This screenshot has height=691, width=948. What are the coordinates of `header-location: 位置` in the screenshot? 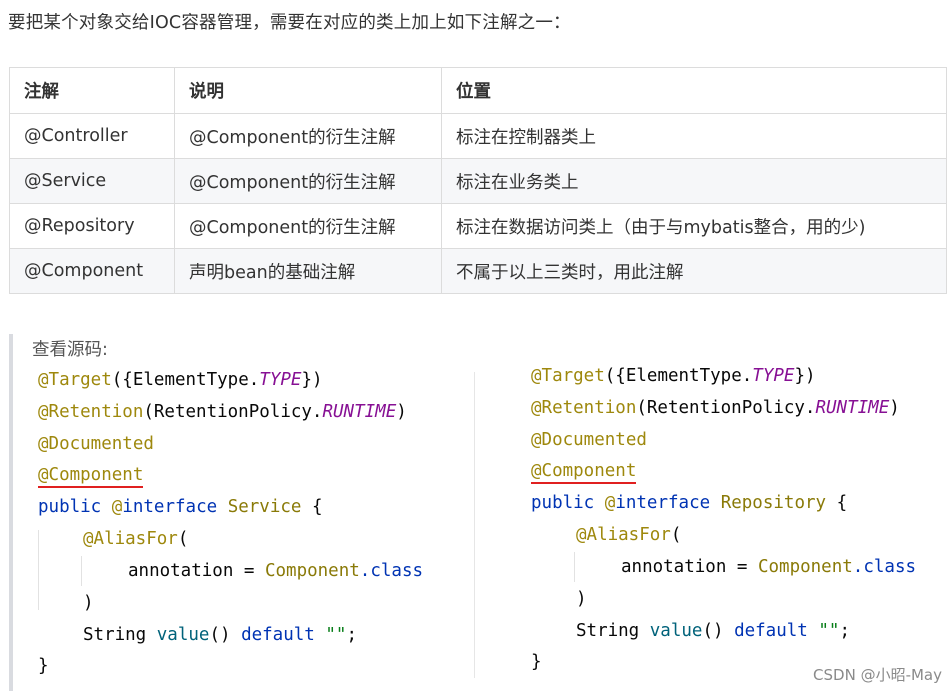 It's located at (694, 90).